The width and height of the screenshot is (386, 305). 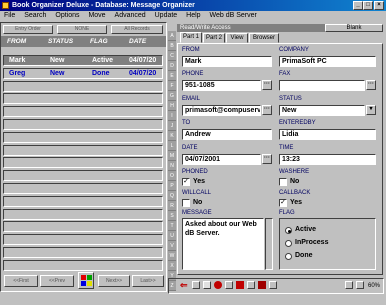 I want to click on last-button: Last>>, so click(x=148, y=281).